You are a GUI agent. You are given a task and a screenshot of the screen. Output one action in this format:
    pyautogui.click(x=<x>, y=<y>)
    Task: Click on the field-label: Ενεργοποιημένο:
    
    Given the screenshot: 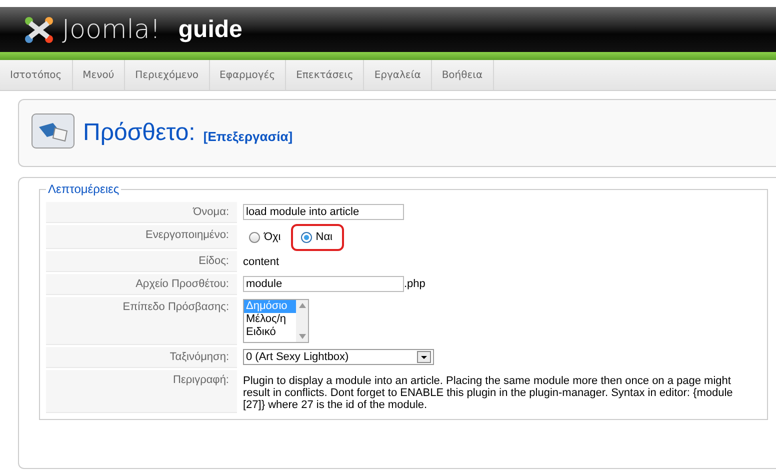 What is the action you would take?
    pyautogui.click(x=141, y=237)
    